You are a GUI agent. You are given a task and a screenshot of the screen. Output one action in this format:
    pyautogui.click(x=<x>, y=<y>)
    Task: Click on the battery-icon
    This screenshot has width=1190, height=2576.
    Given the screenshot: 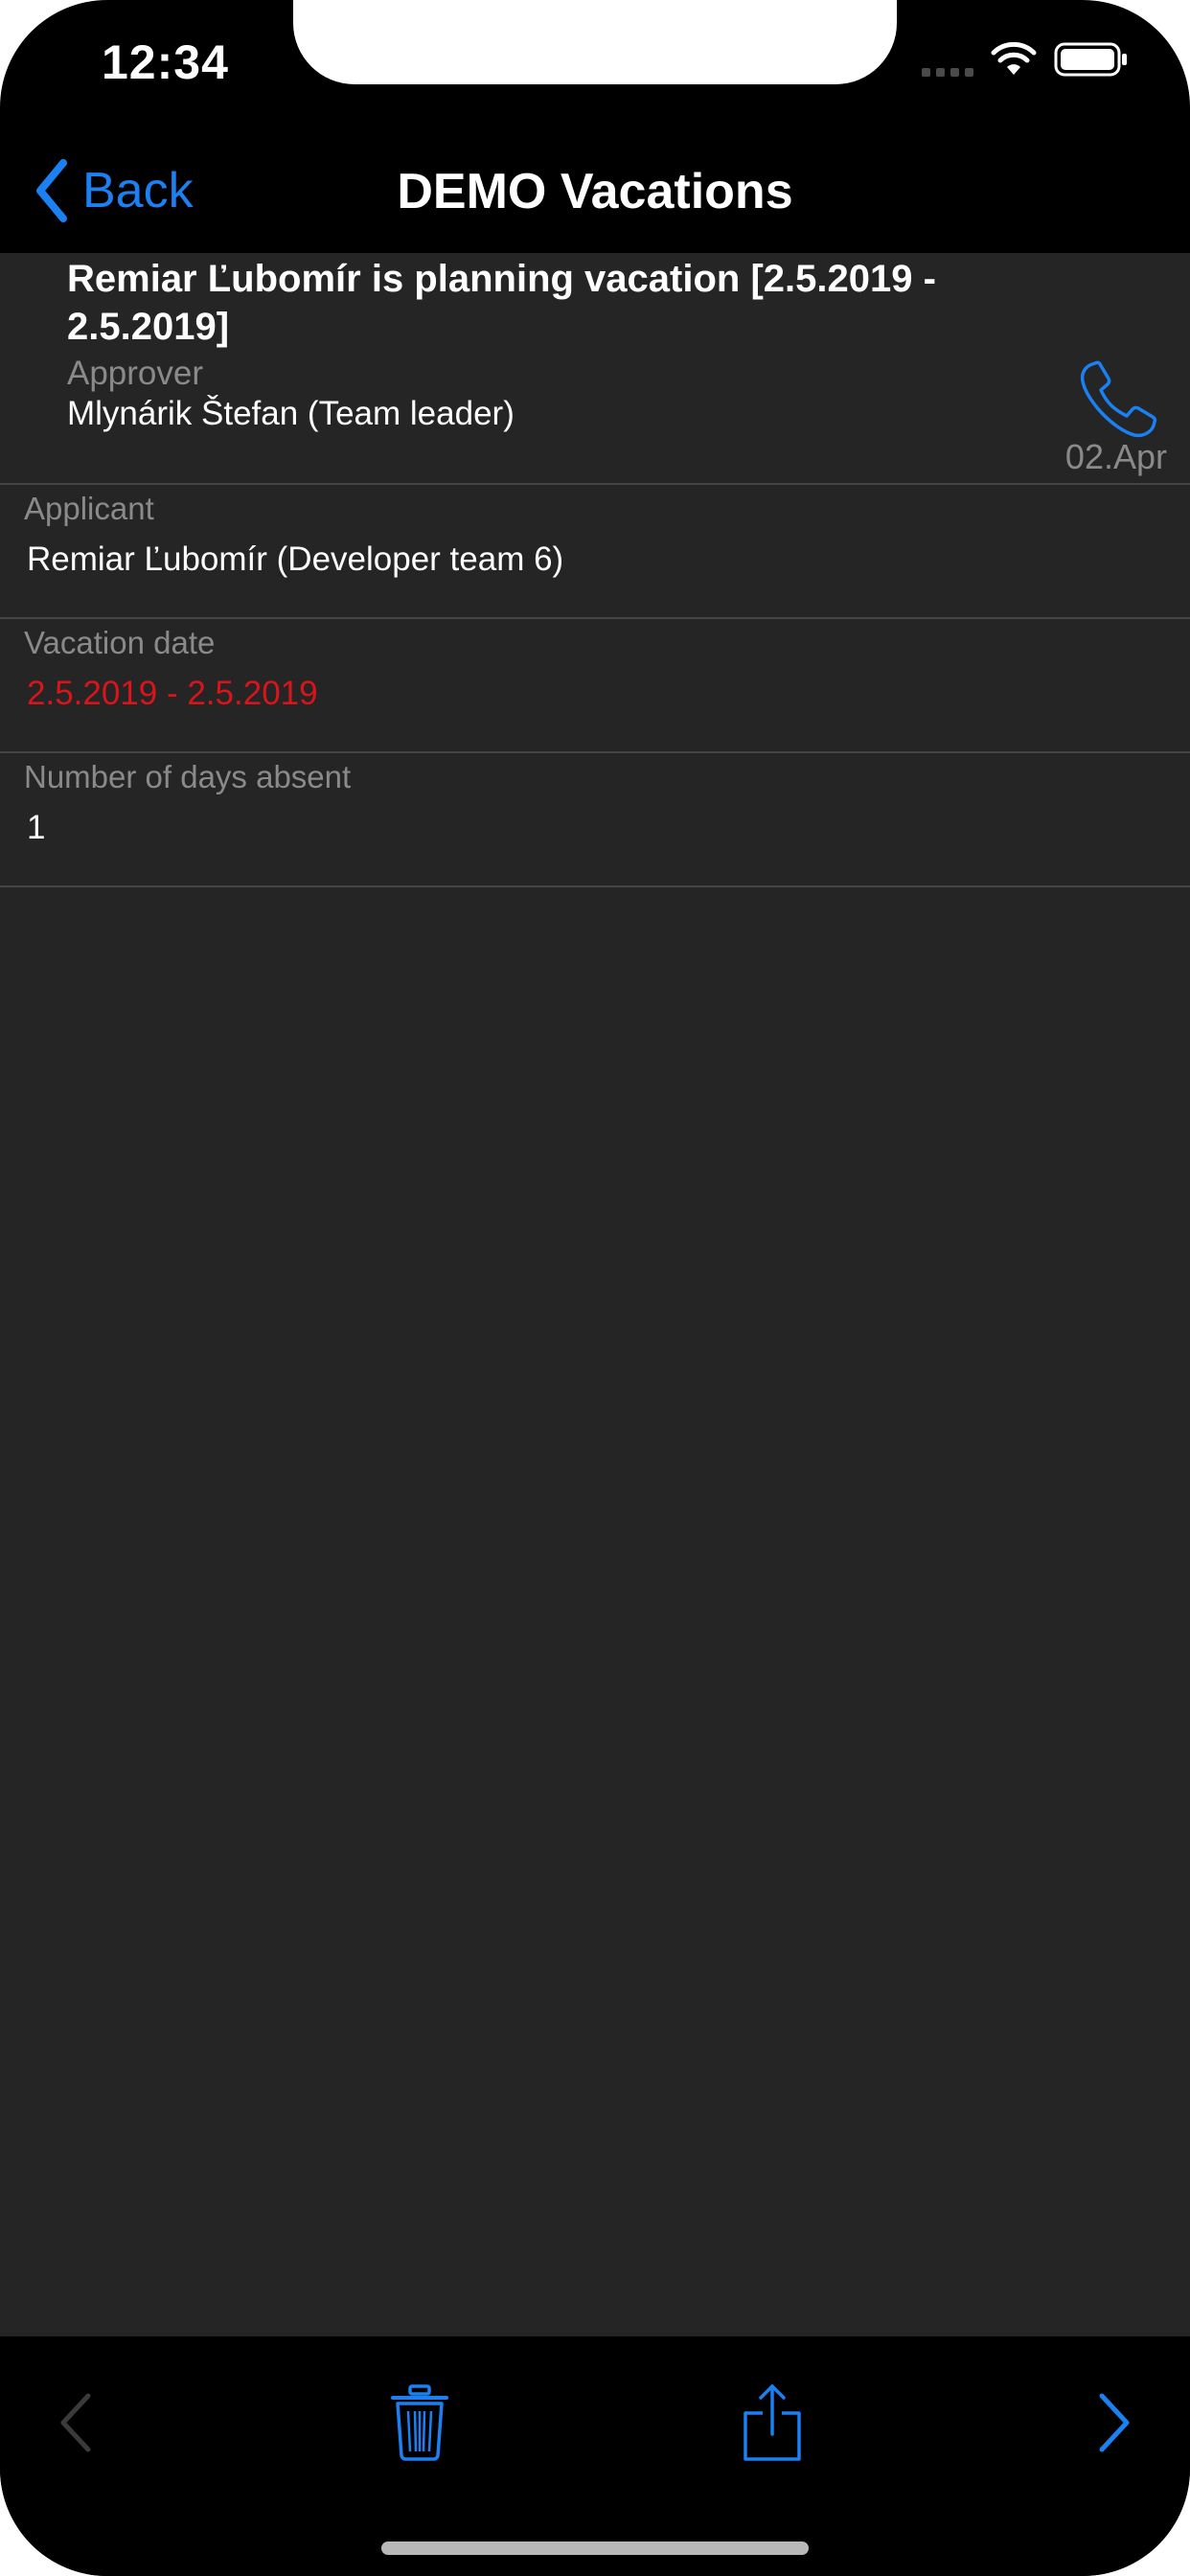 What is the action you would take?
    pyautogui.click(x=1091, y=59)
    